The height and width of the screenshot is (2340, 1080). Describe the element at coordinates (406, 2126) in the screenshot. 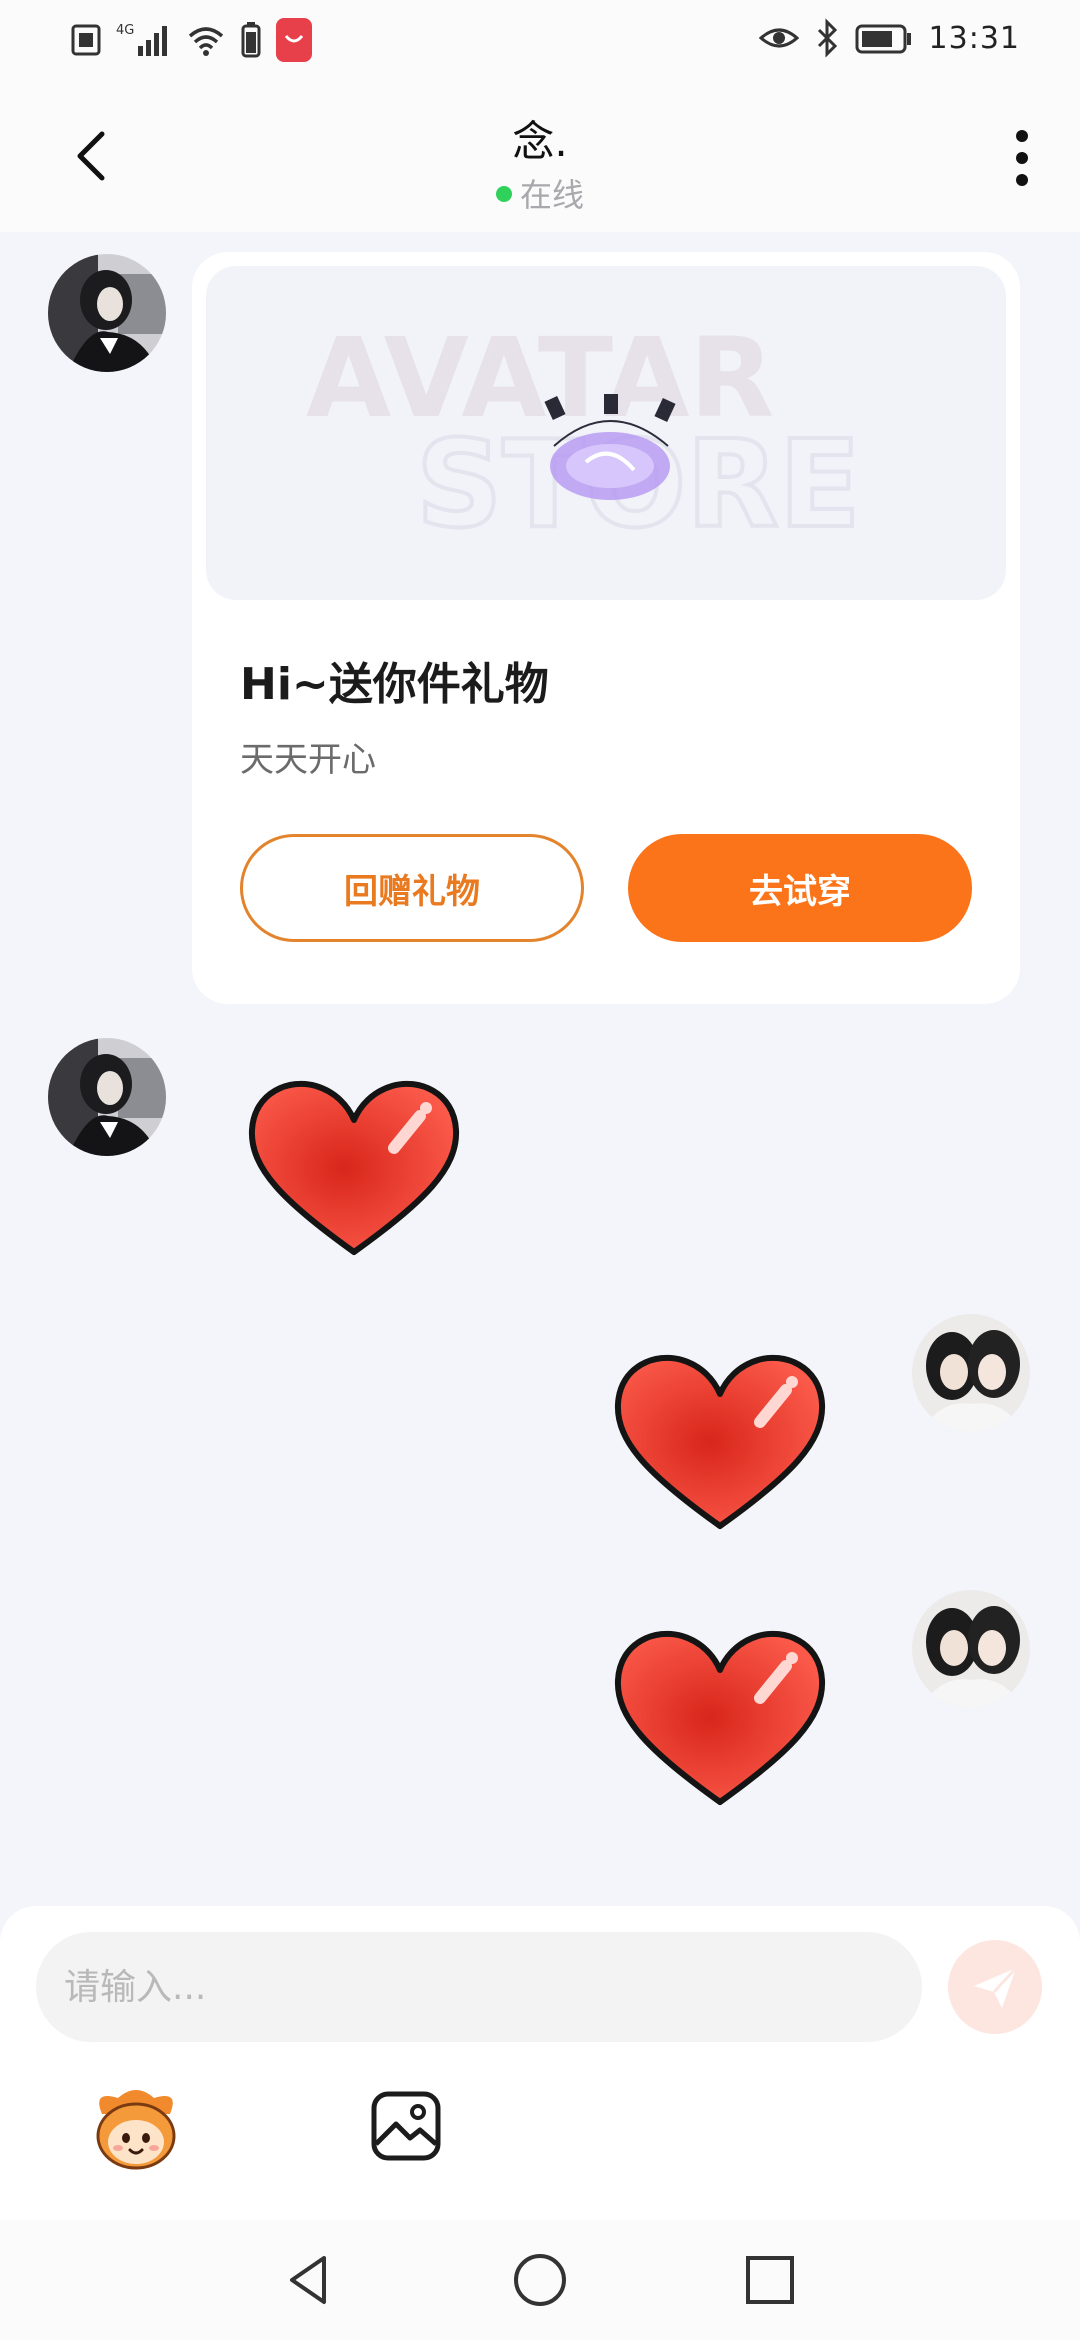

I see `image-icon` at that location.